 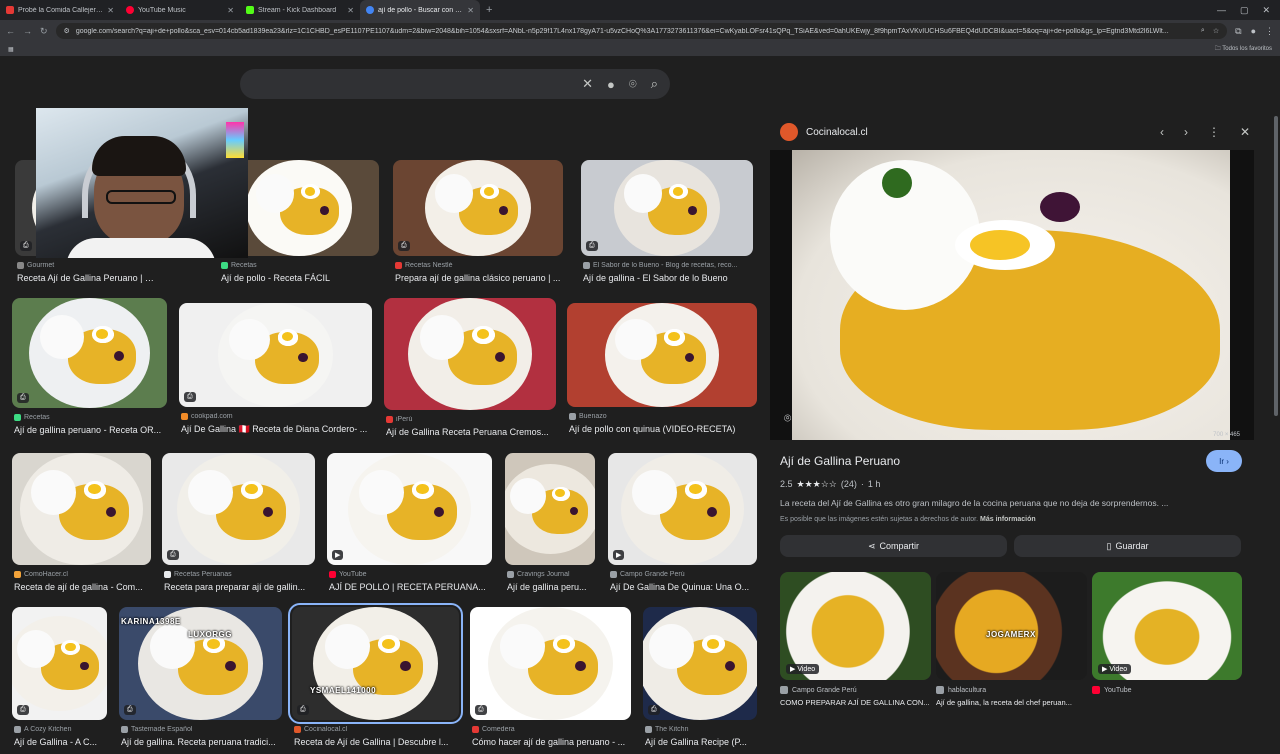 What do you see at coordinates (301, 265) in the screenshot?
I see `result-source: Recetas` at bounding box center [301, 265].